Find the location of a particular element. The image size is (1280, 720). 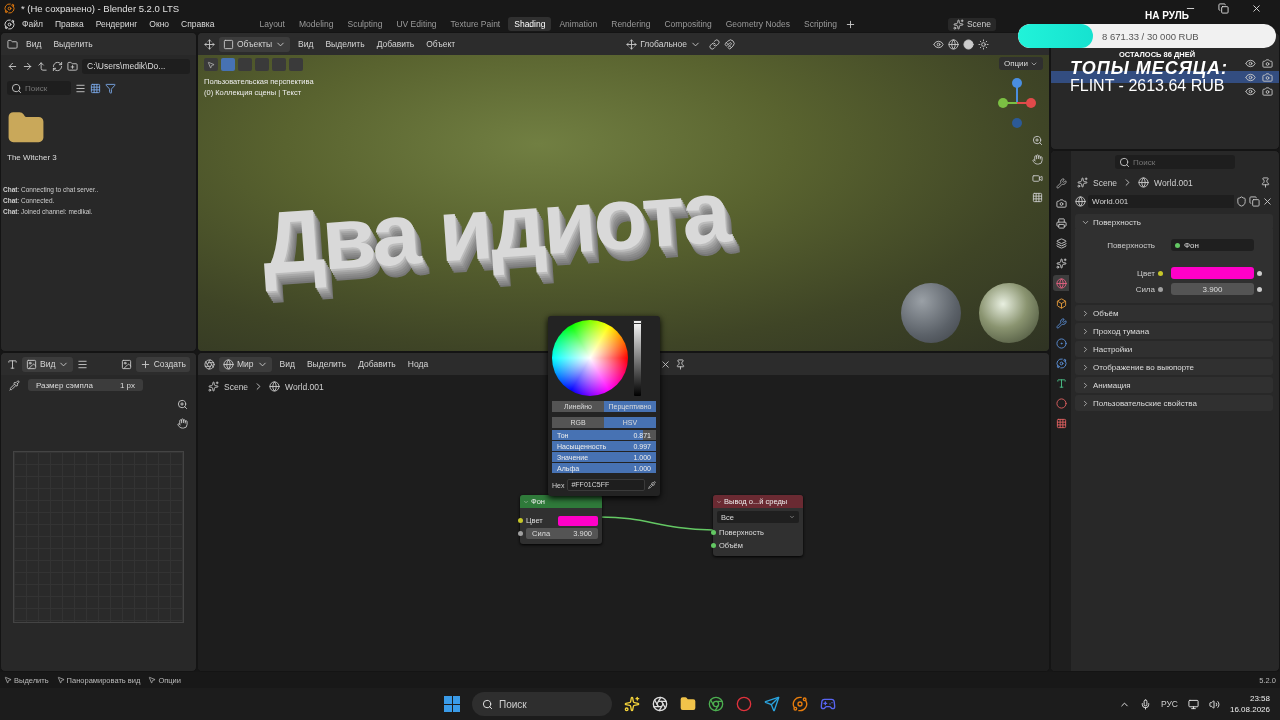

close-icon is located at coordinates (666, 364).